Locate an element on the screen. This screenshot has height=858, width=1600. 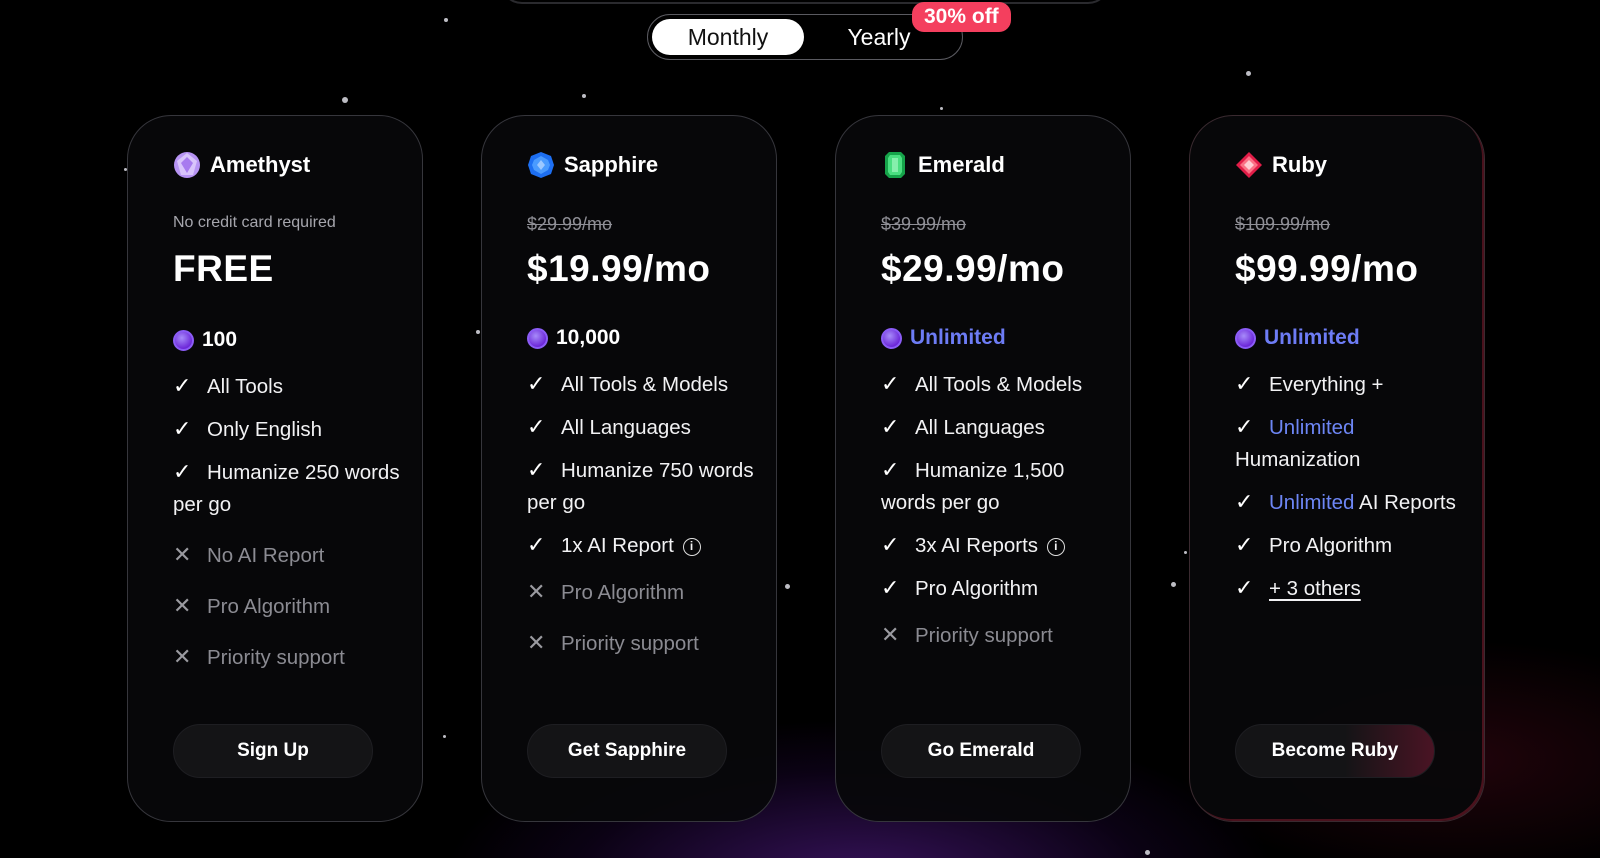
feature-item: ✓ All Tools & Models is located at coordinates (1001, 379).